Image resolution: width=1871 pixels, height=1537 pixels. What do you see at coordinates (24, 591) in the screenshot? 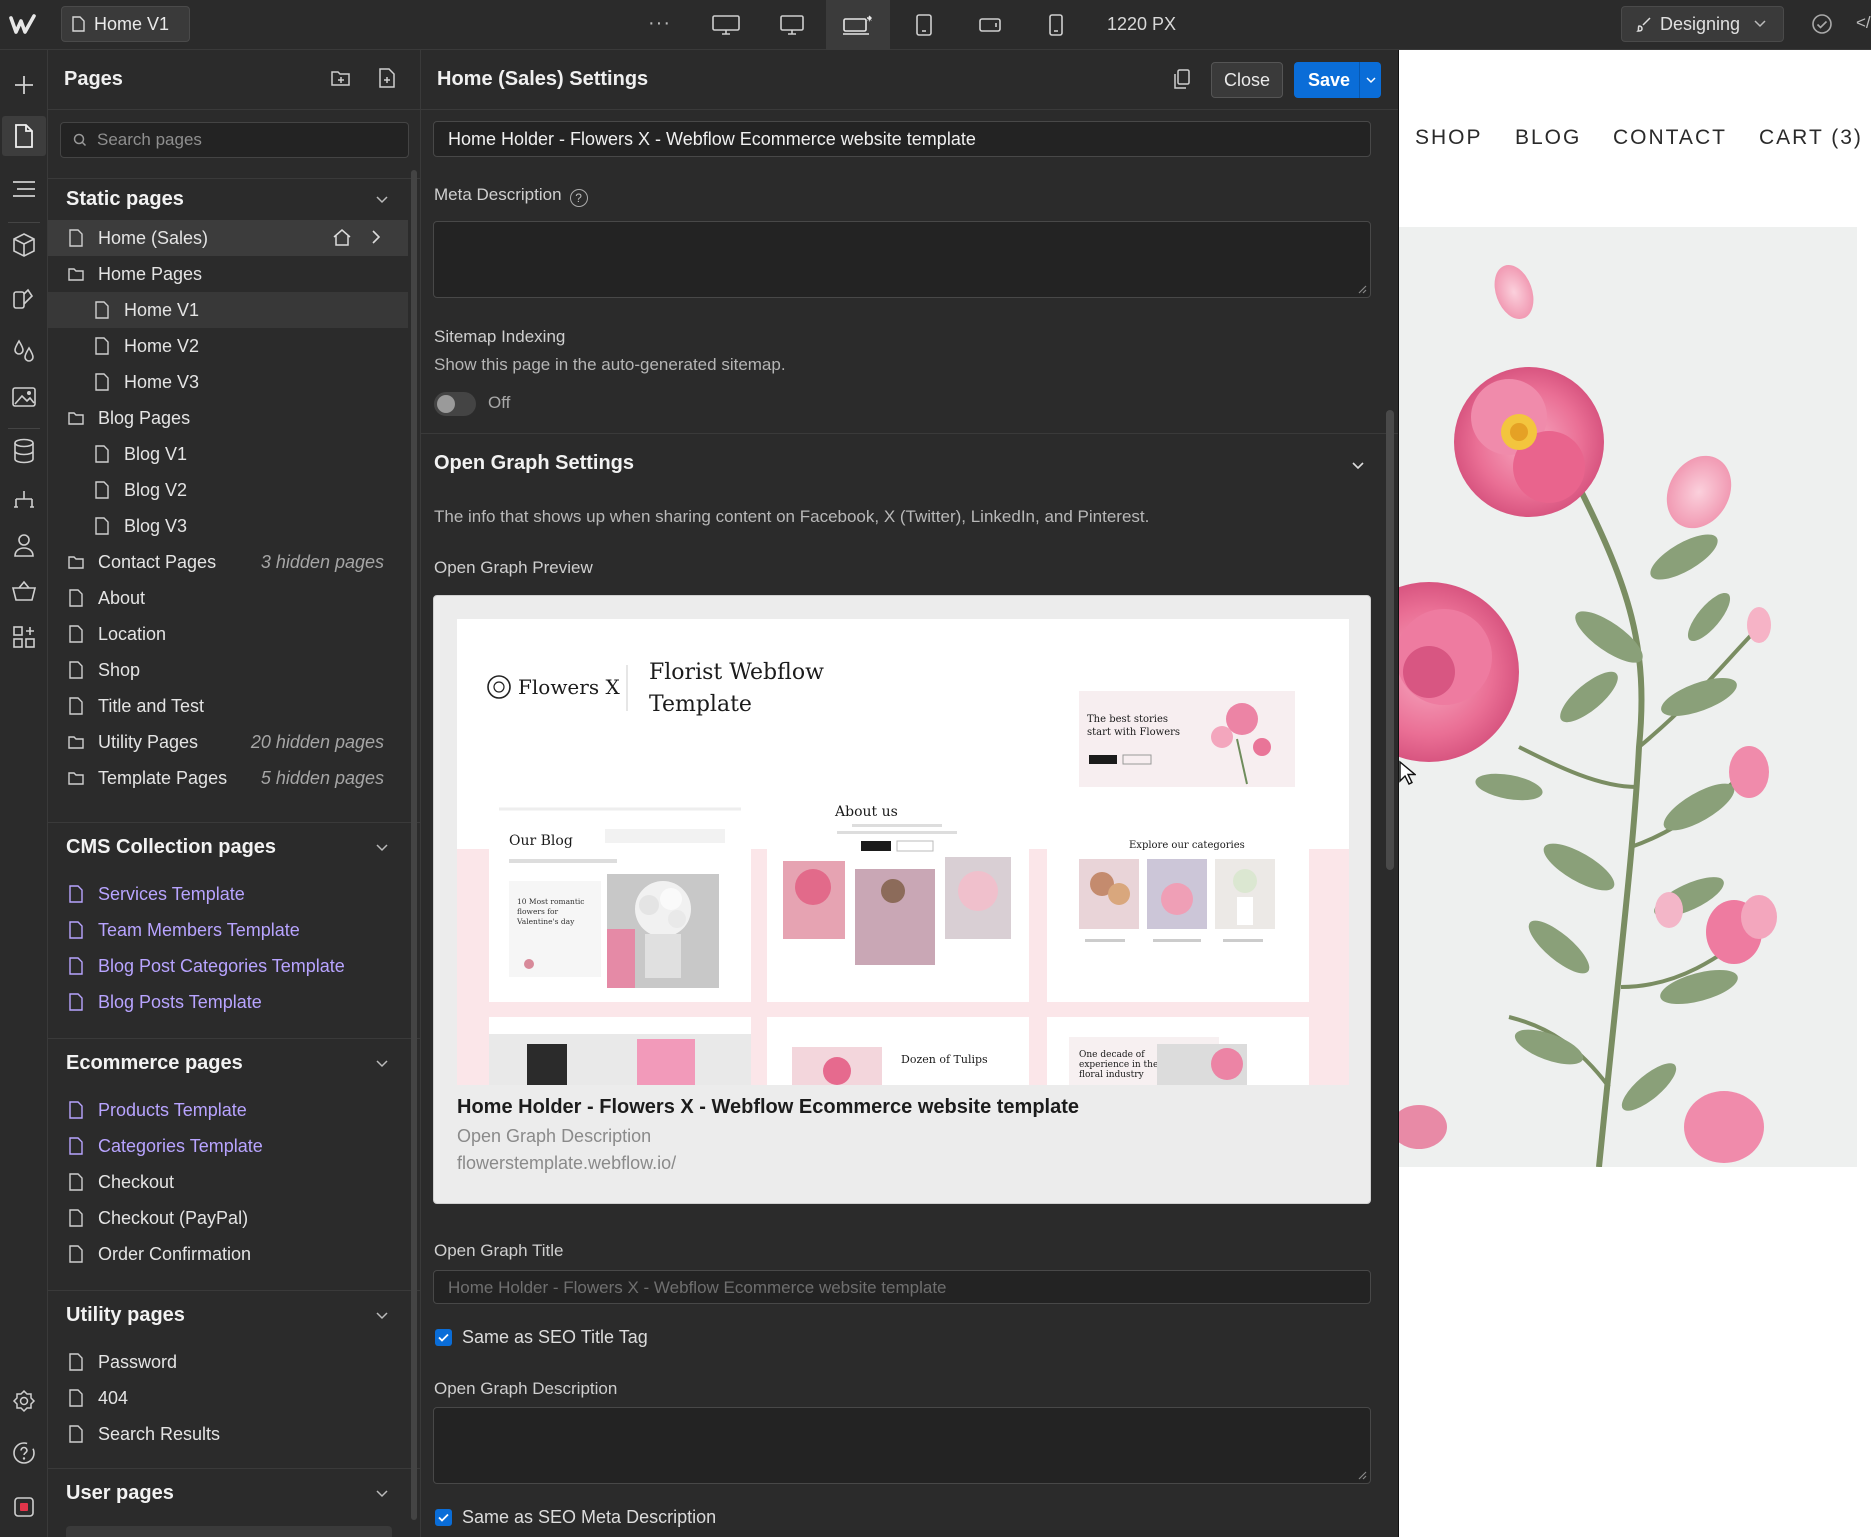
I see `ecommerce-icon` at bounding box center [24, 591].